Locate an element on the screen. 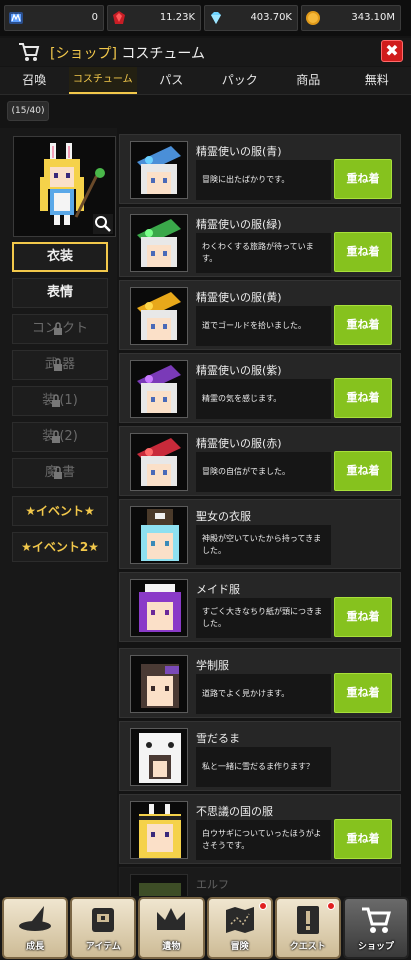 The height and width of the screenshot is (960, 411). costume-description: 道でゴールドを拾いました。 is located at coordinates (263, 326).